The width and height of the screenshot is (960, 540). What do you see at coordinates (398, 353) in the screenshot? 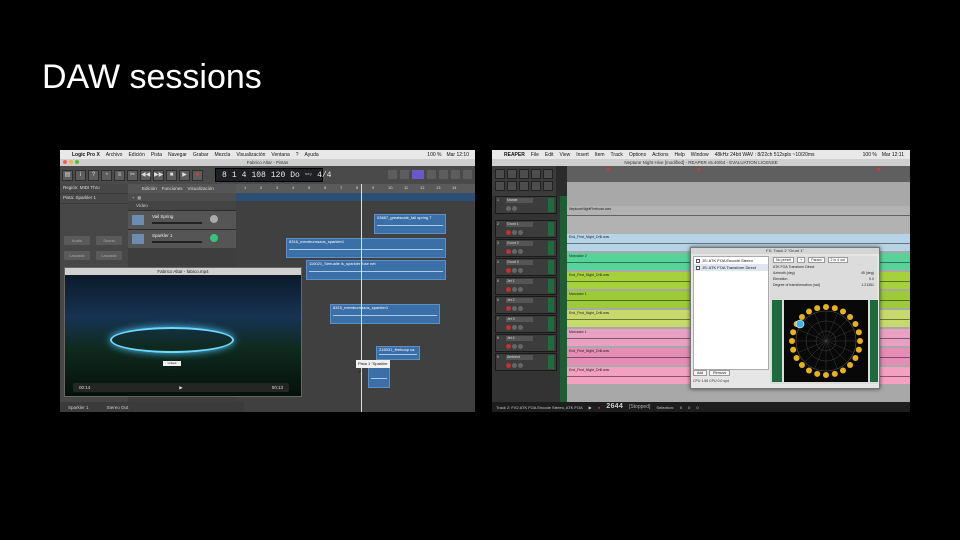
I see `audio-region: 216031_firehoop ca` at bounding box center [398, 353].